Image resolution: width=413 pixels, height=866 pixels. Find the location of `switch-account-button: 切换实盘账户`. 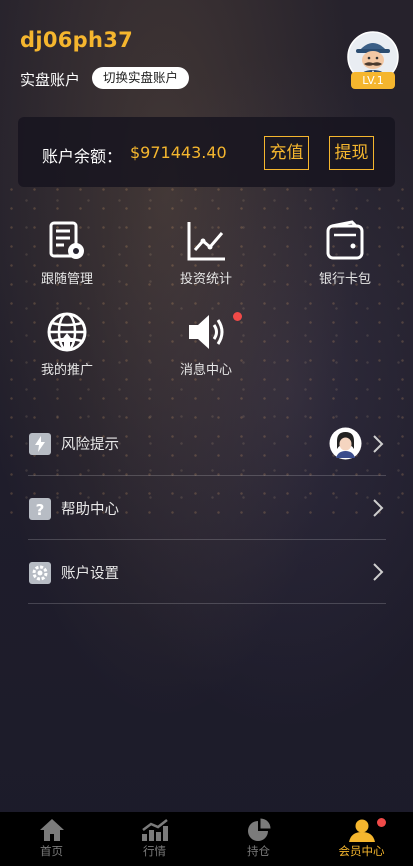

switch-account-button: 切换实盘账户 is located at coordinates (141, 78).